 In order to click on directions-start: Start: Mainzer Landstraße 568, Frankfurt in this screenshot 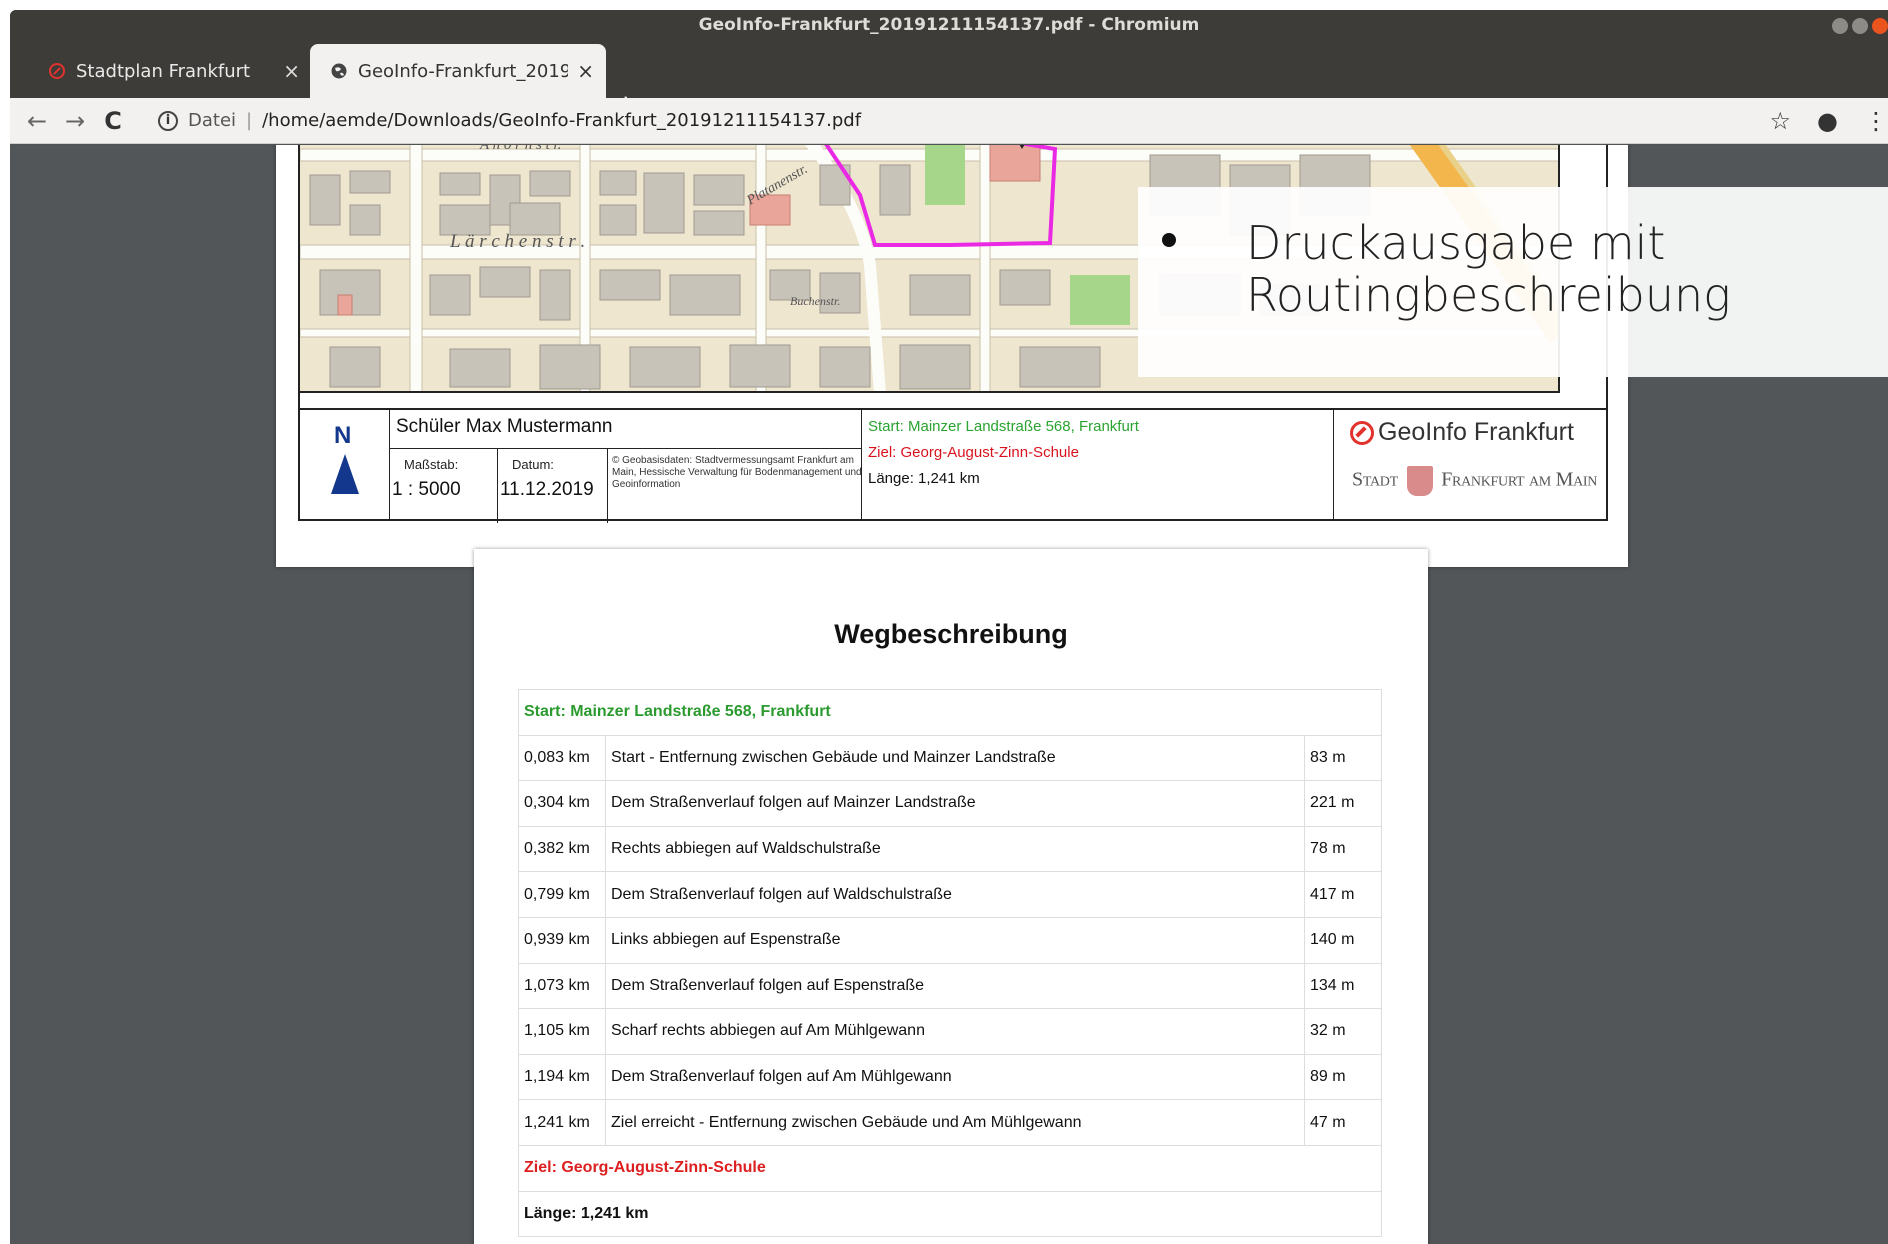, I will do `click(950, 712)`.